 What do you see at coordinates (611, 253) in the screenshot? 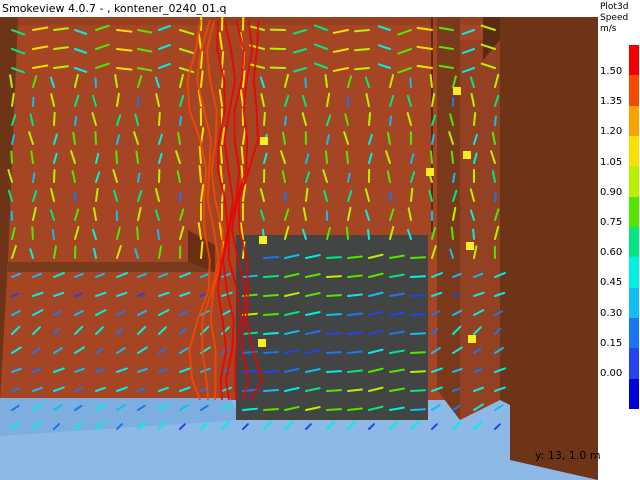
I see `colorbar-label: 0.60` at bounding box center [611, 253].